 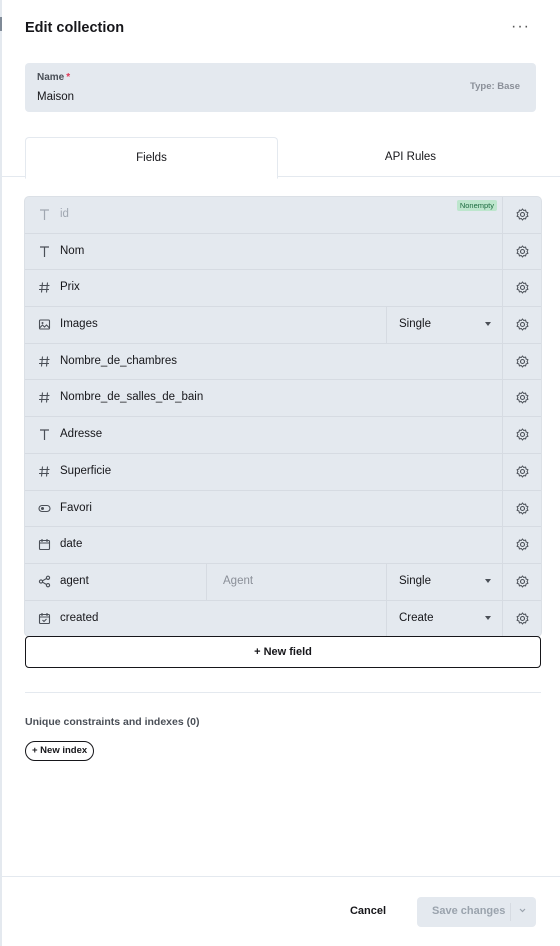 What do you see at coordinates (444, 618) in the screenshot?
I see `autodate-dropdown: Create` at bounding box center [444, 618].